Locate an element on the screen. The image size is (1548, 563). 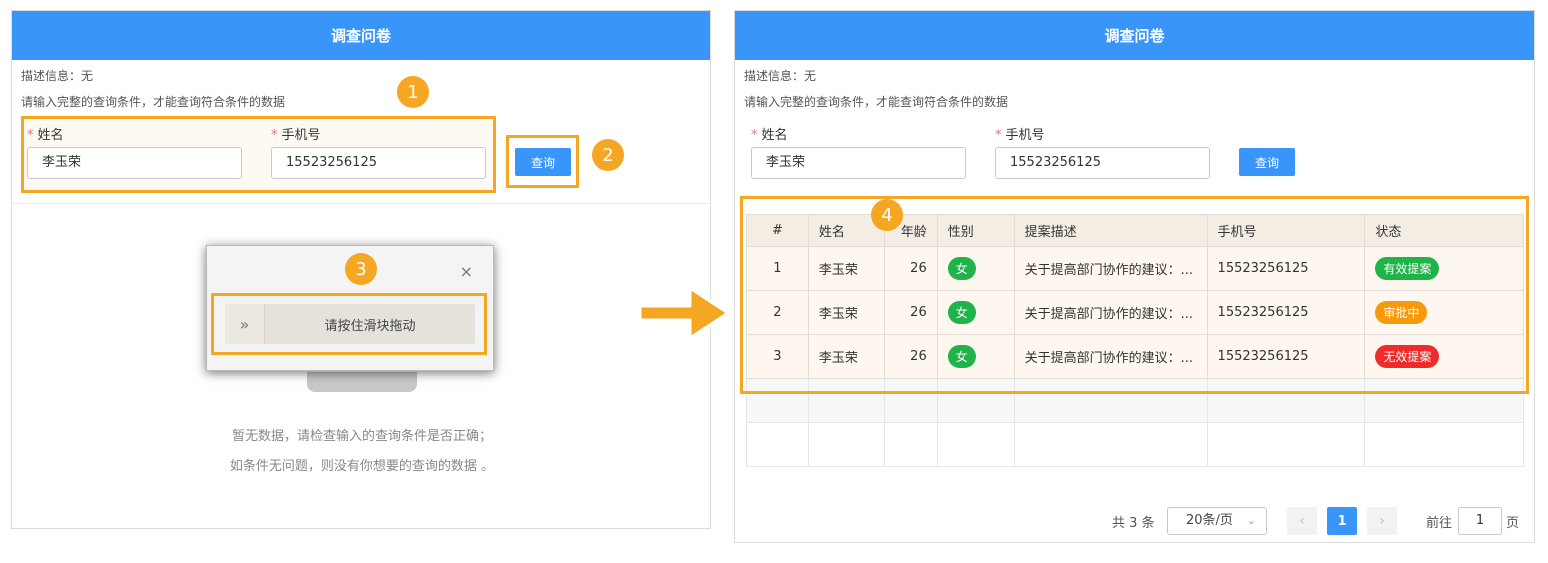
goto-page-input: 1 is located at coordinates (1480, 521).